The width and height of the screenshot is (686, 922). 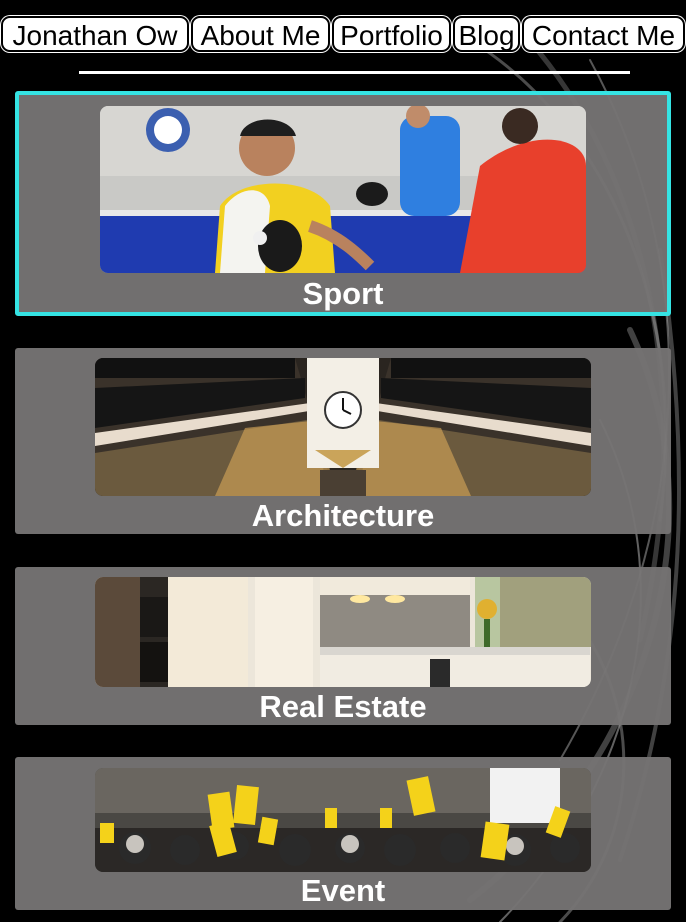 I want to click on kitchen-interior-photo, so click(x=343, y=632).